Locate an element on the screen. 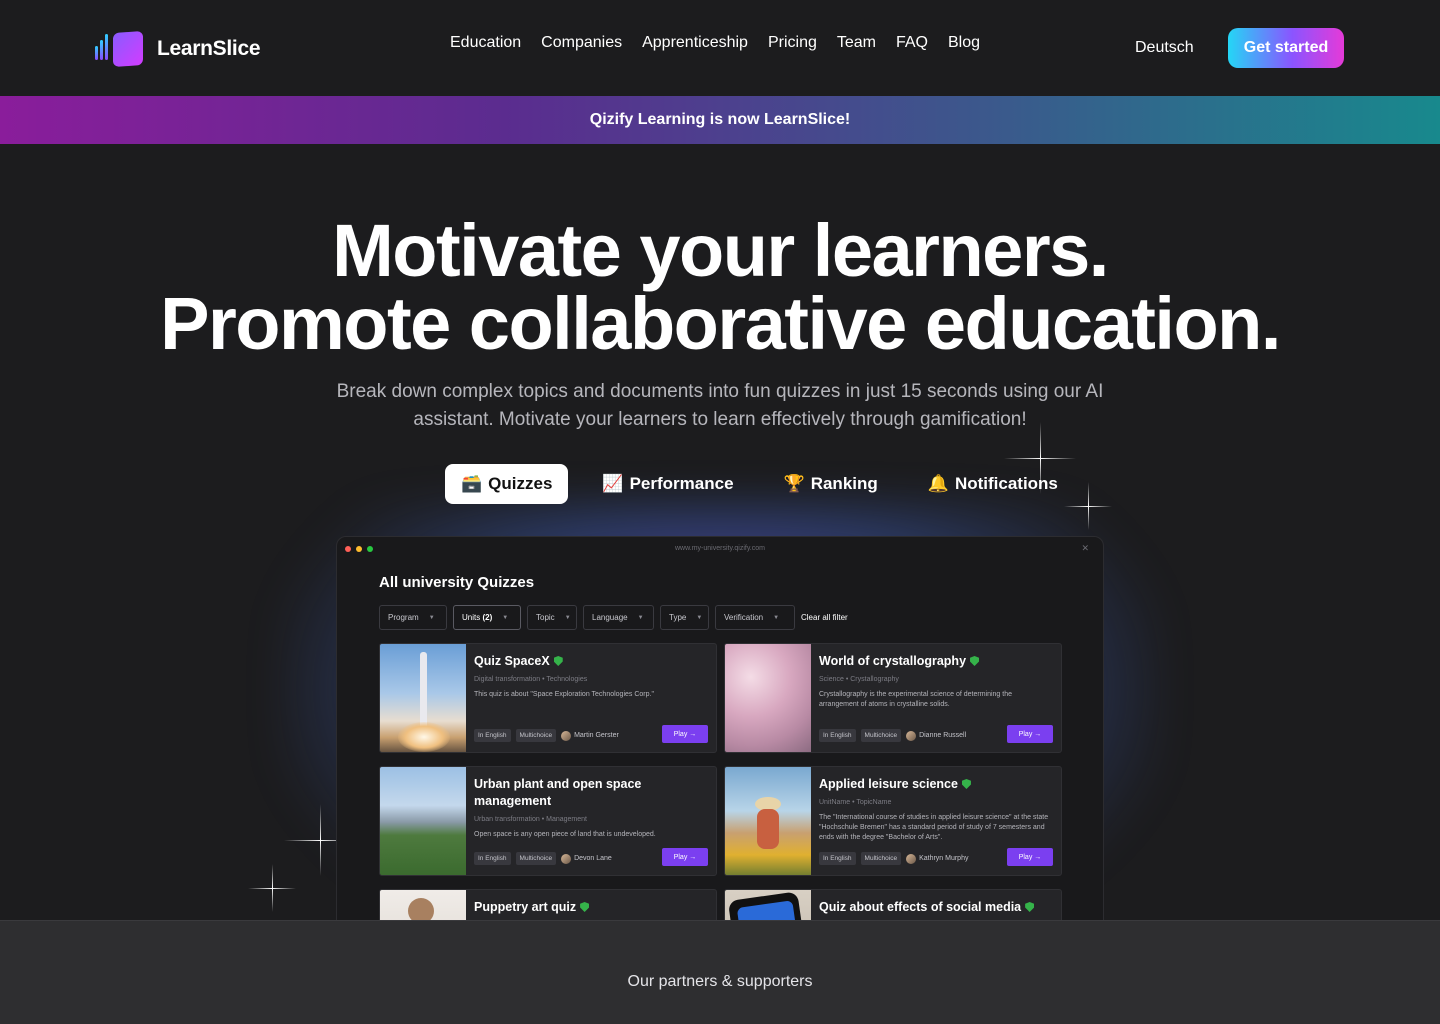 The image size is (1440, 1024). language-switch: Deutsch is located at coordinates (1164, 48).